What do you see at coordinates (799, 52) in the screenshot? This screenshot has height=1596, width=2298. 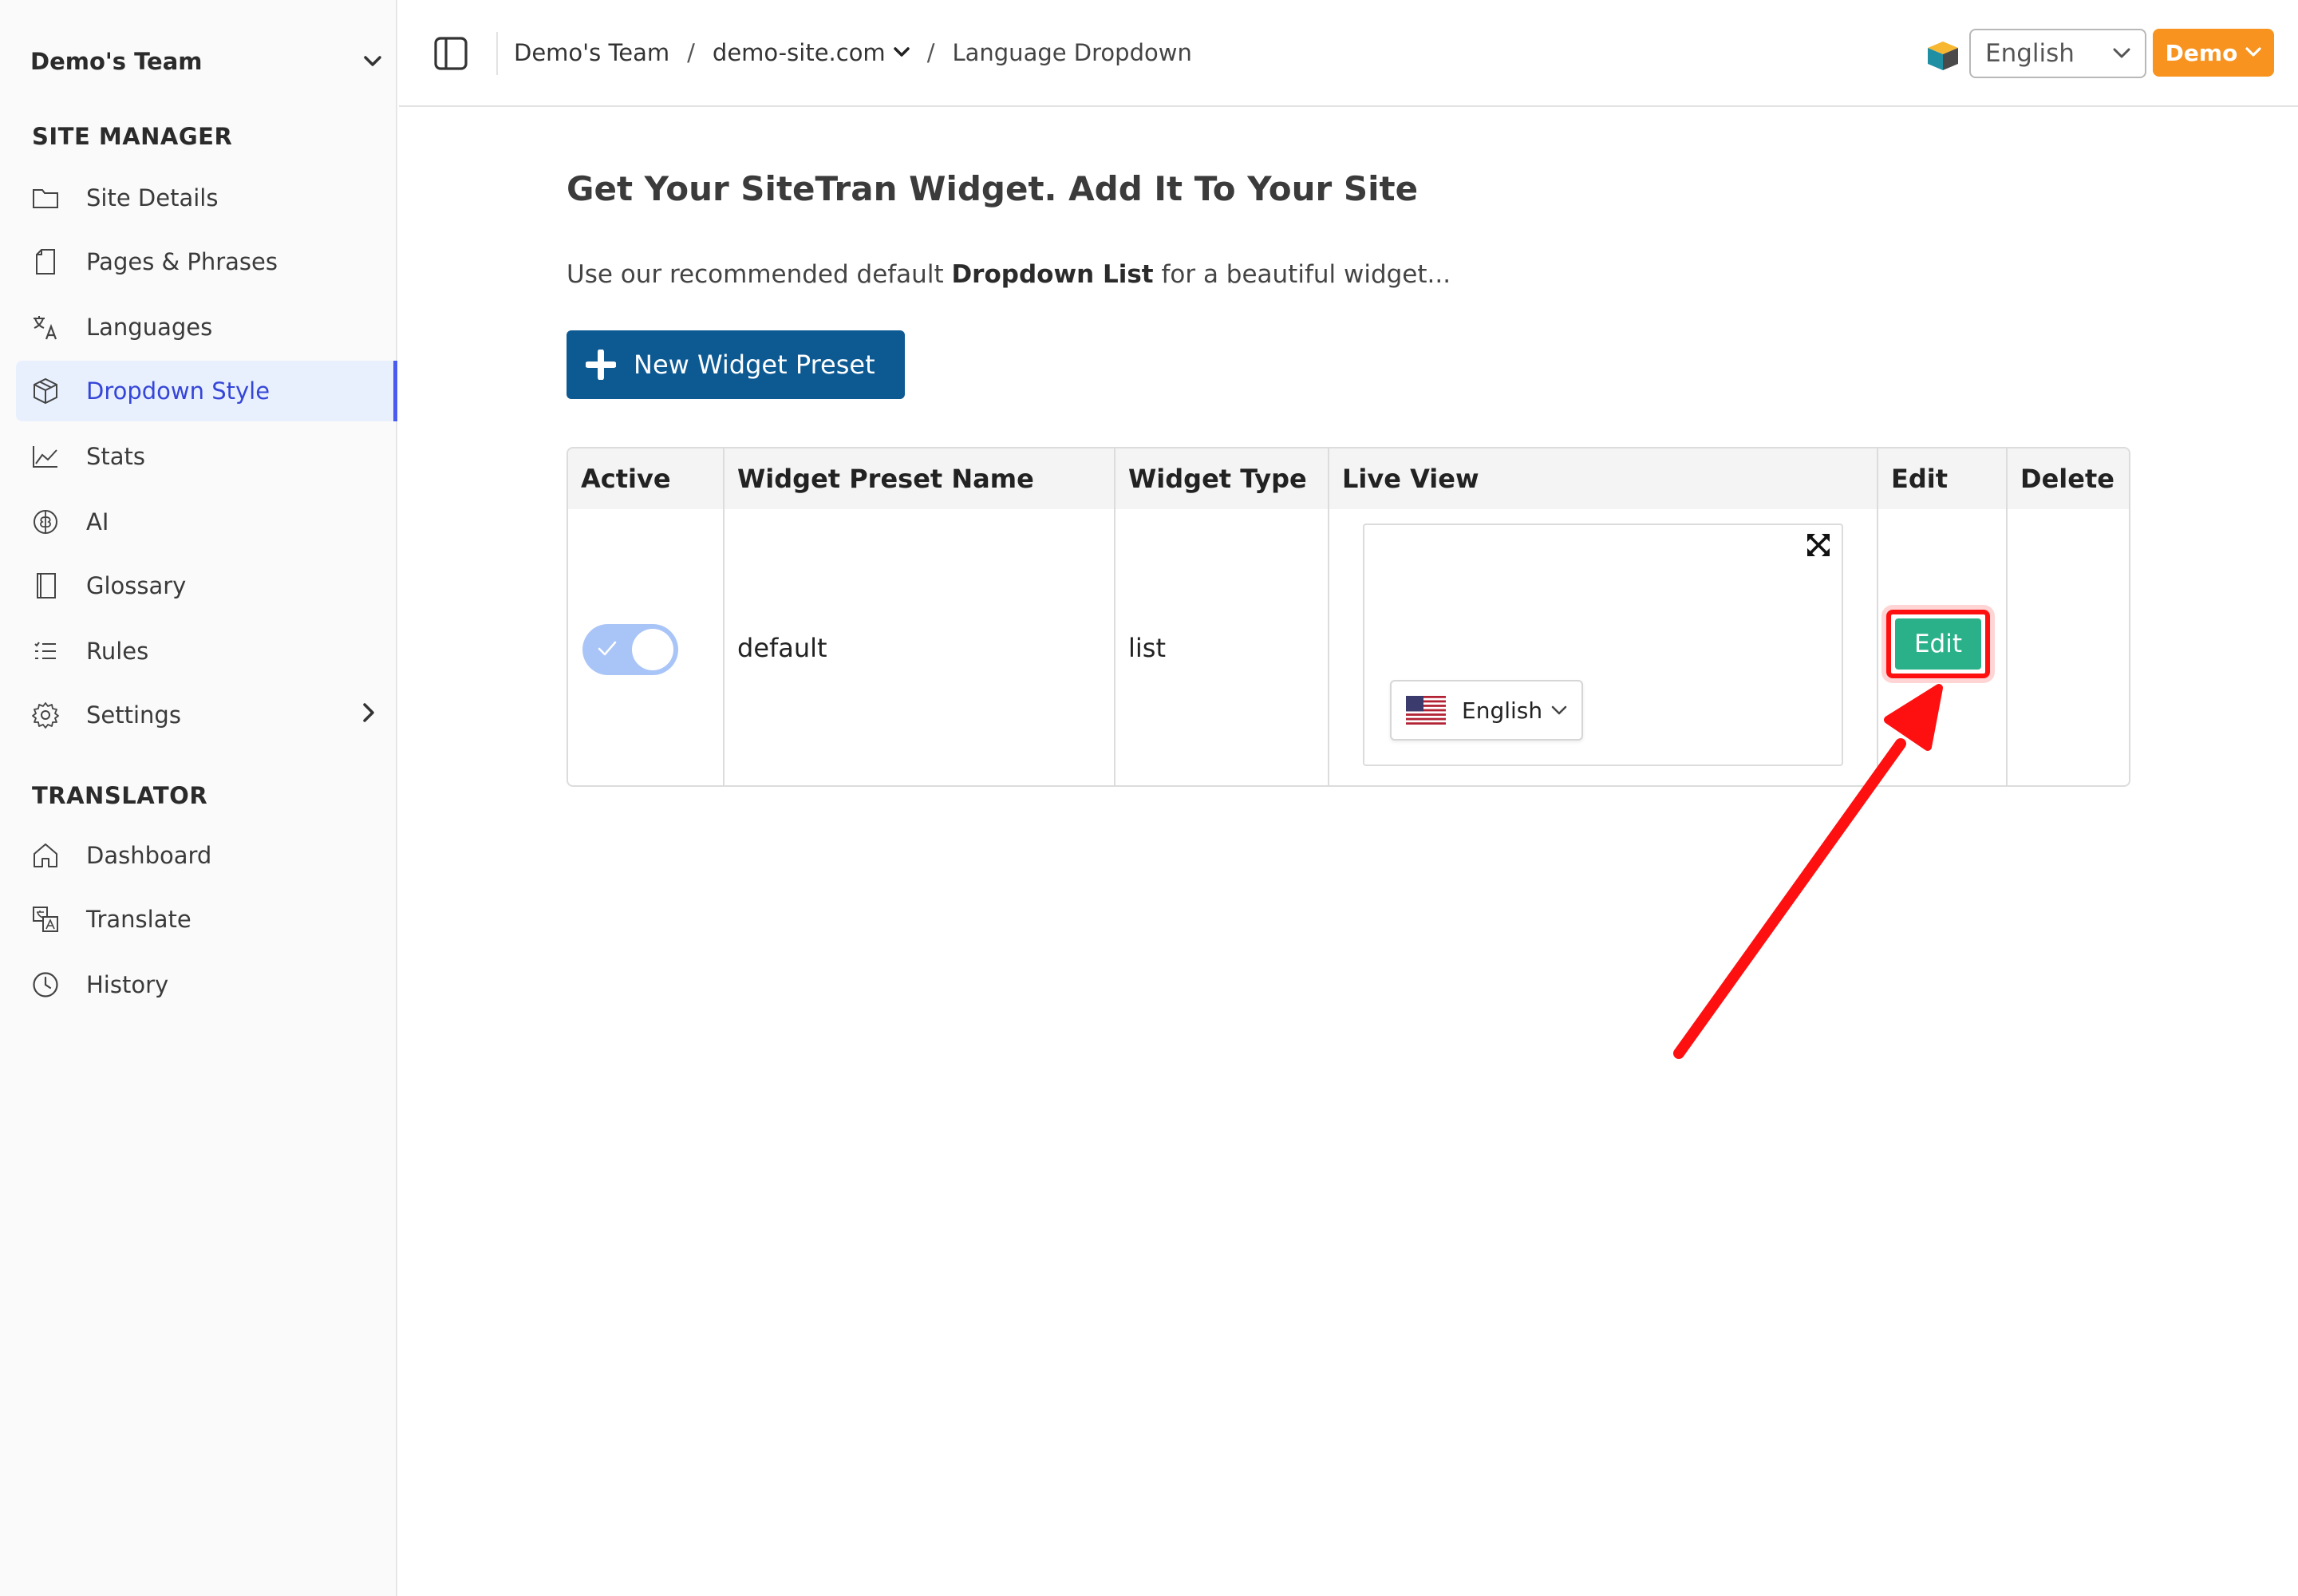 I see `breadcrumb-site: demo-site.com` at bounding box center [799, 52].